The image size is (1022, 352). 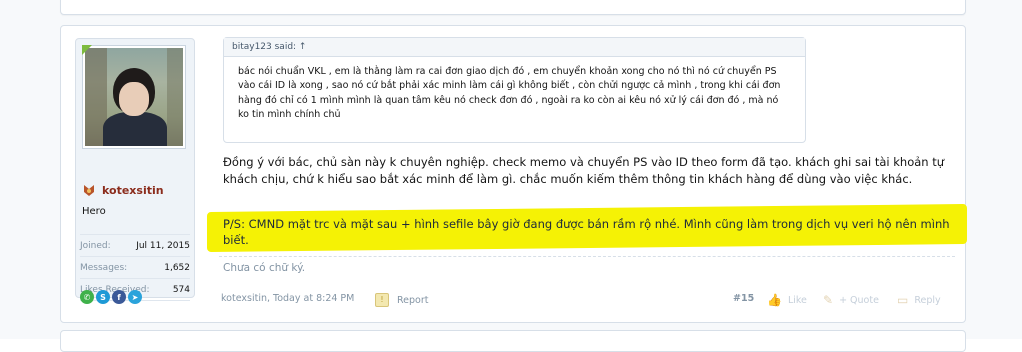 What do you see at coordinates (287, 298) in the screenshot?
I see `post-author-time: kotexsitin, Today at 8:24 PM` at bounding box center [287, 298].